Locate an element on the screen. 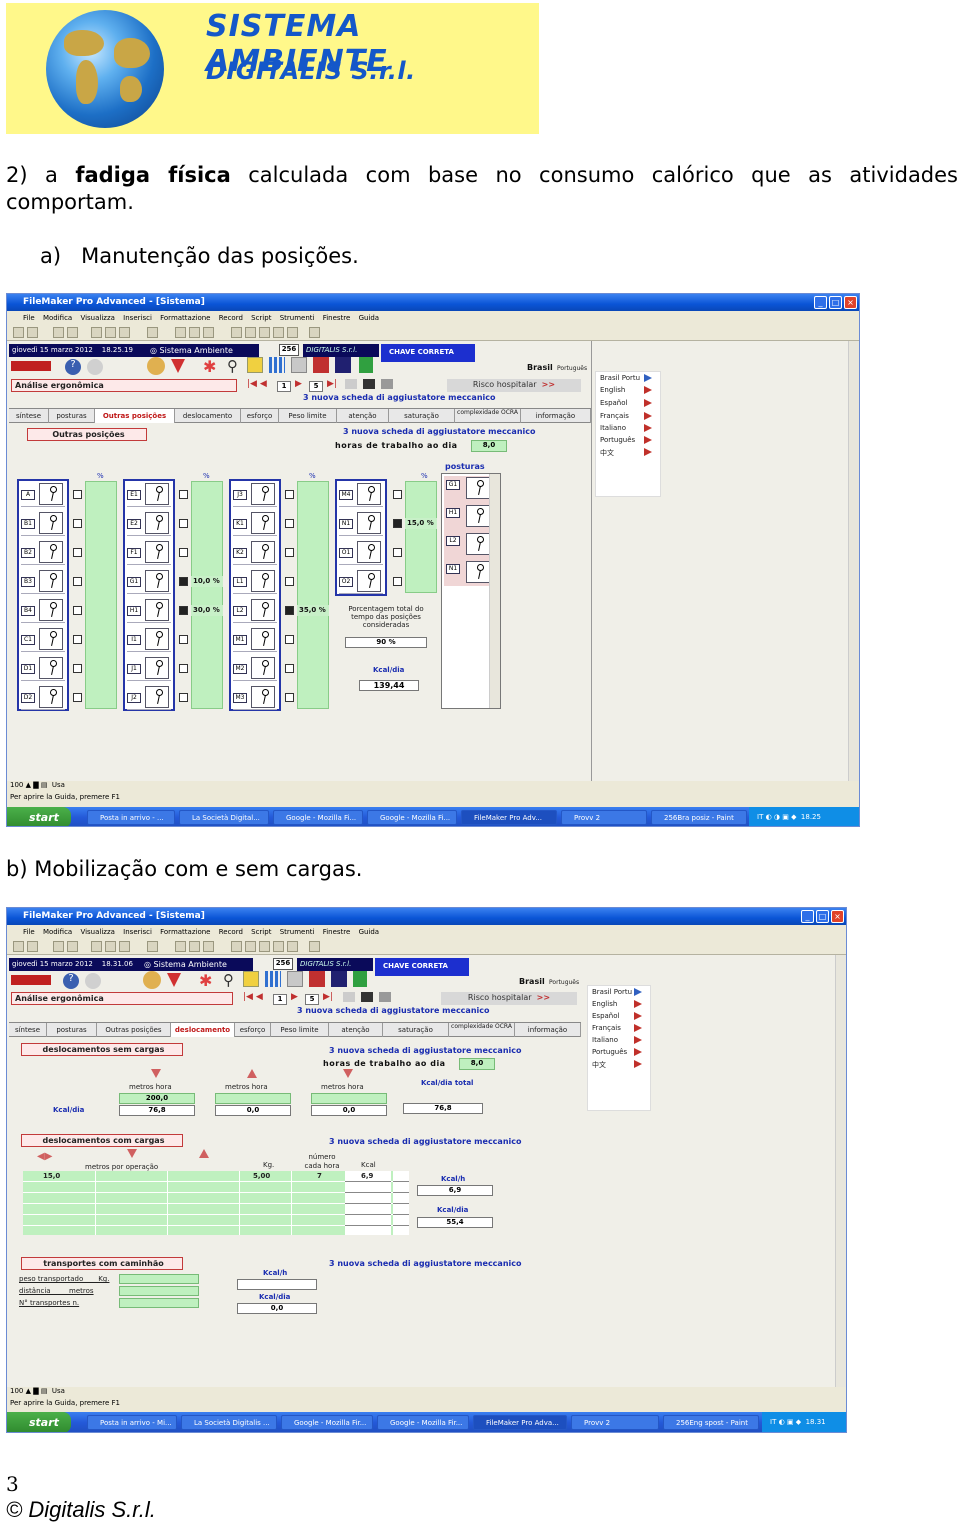 Image resolution: width=960 pixels, height=1525 pixels. pct-value-h1: 30,0 % is located at coordinates (207, 610).